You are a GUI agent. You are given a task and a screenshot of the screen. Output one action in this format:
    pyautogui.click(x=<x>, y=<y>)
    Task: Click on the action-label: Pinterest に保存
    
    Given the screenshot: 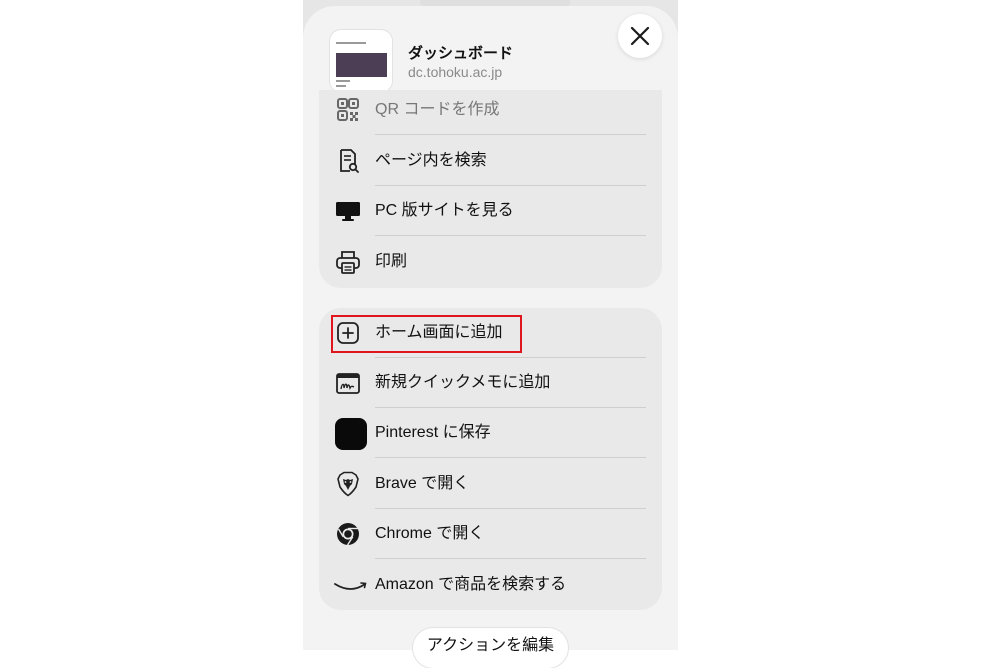 What is the action you would take?
    pyautogui.click(x=433, y=432)
    